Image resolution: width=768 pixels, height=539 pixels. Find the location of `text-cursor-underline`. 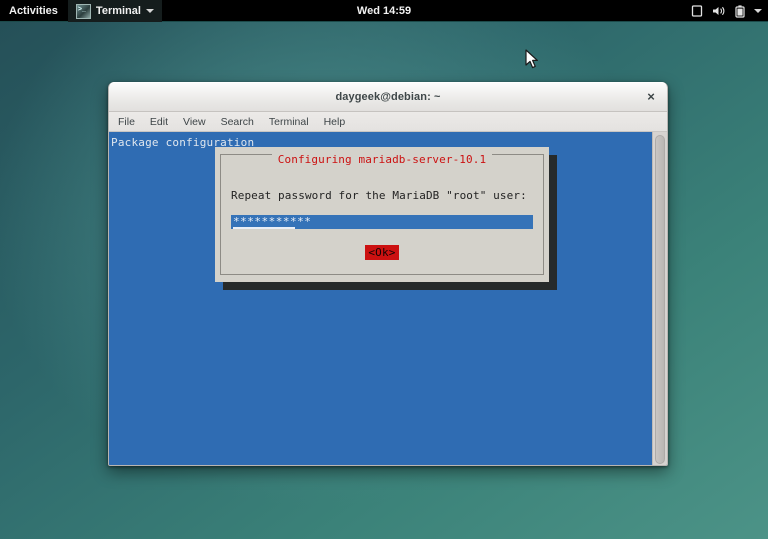

text-cursor-underline is located at coordinates (264, 228).